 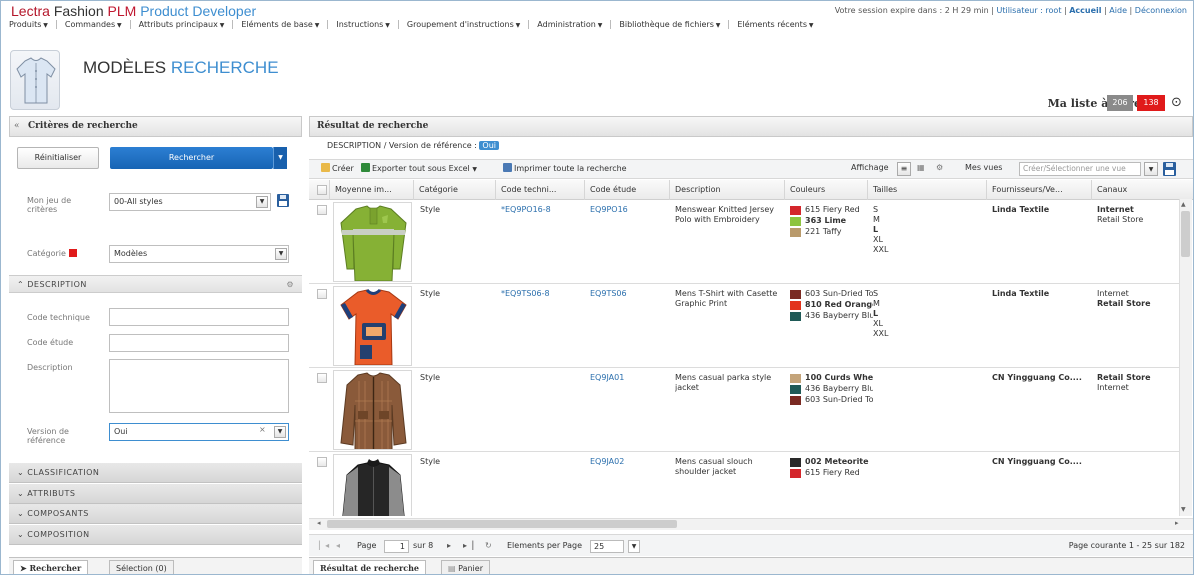 I want to click on create-button: Créer, so click(x=337, y=168).